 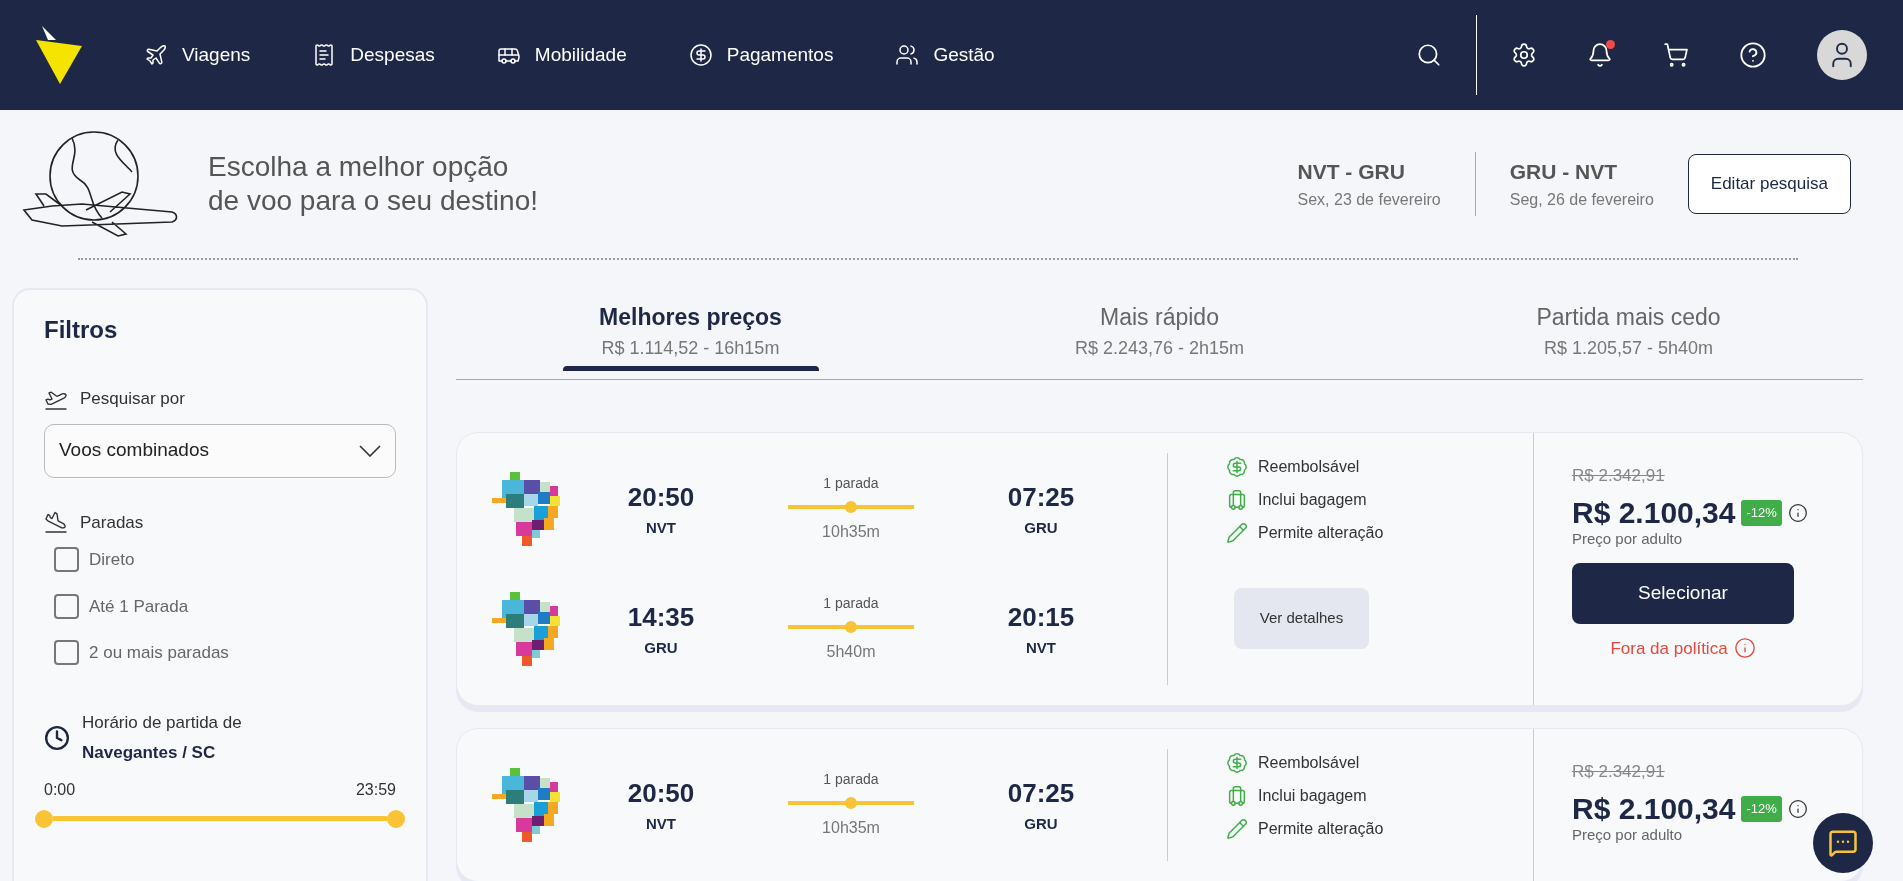 What do you see at coordinates (1159, 333) in the screenshot?
I see `sort-tab: Mais rápido R$ 2.243,76 - 2h15m` at bounding box center [1159, 333].